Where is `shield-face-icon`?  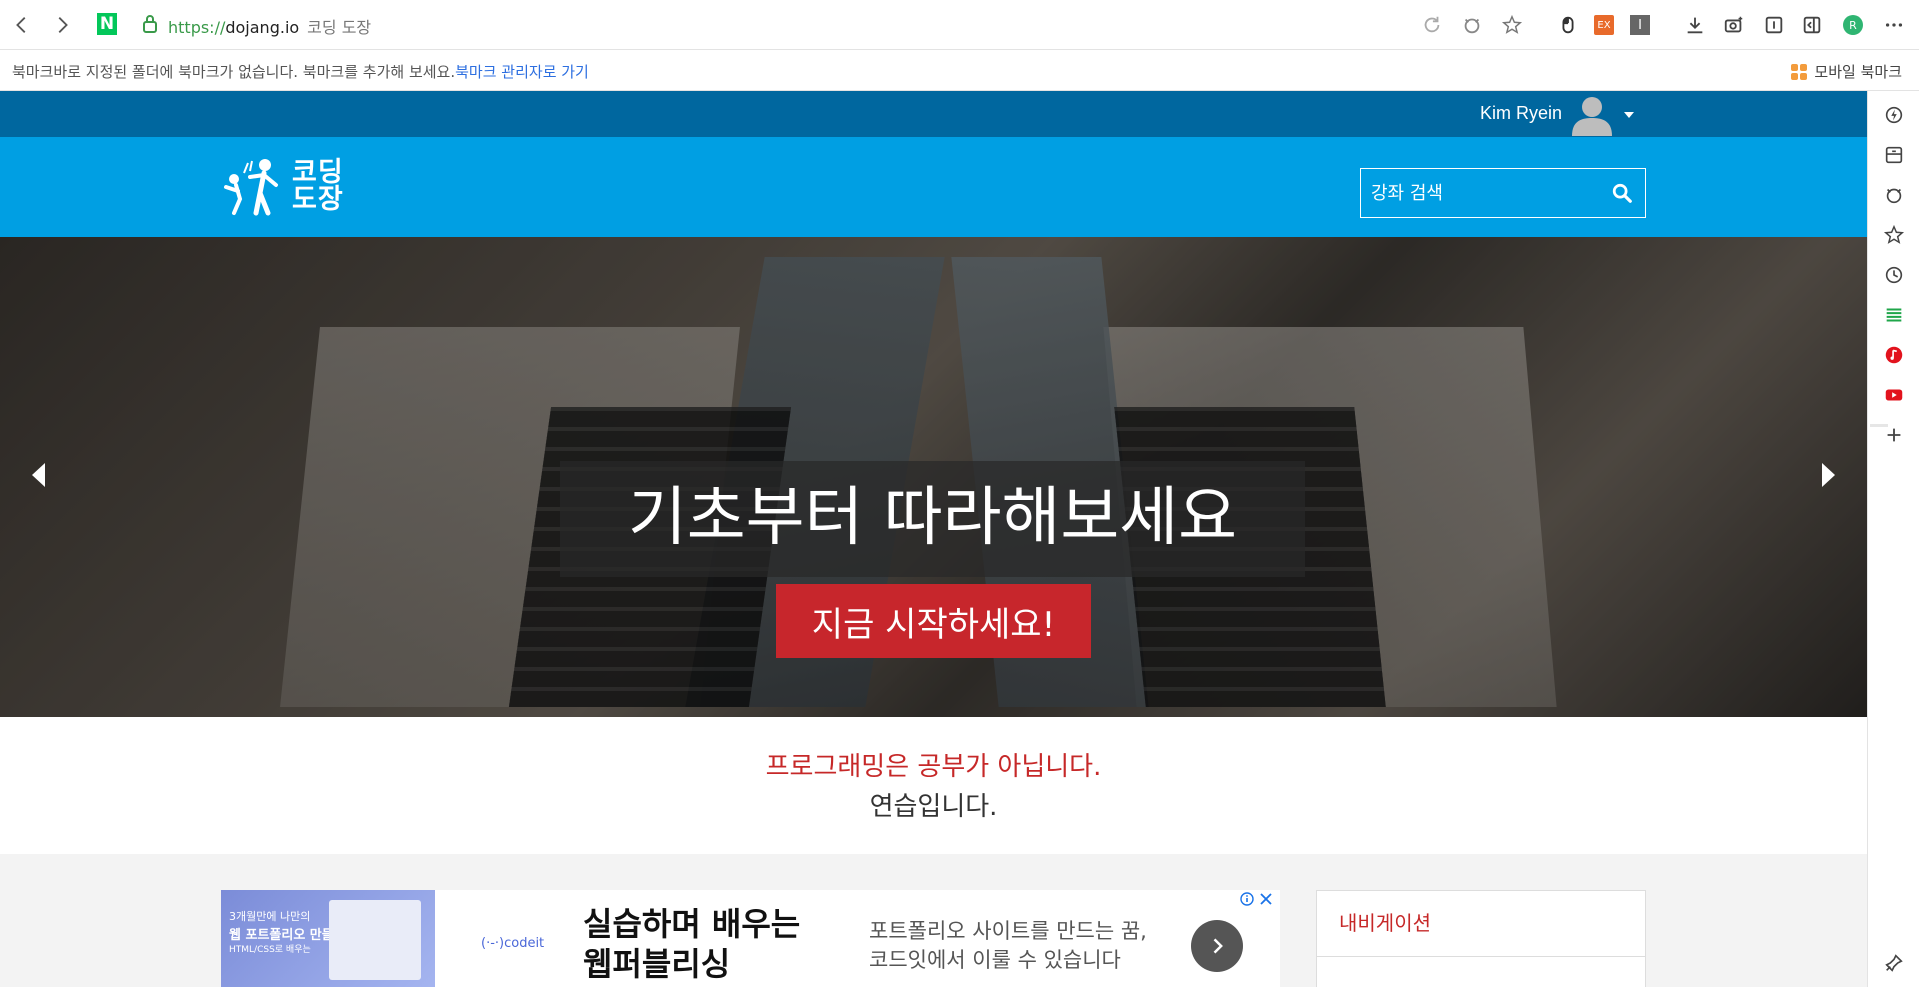 shield-face-icon is located at coordinates (1894, 196).